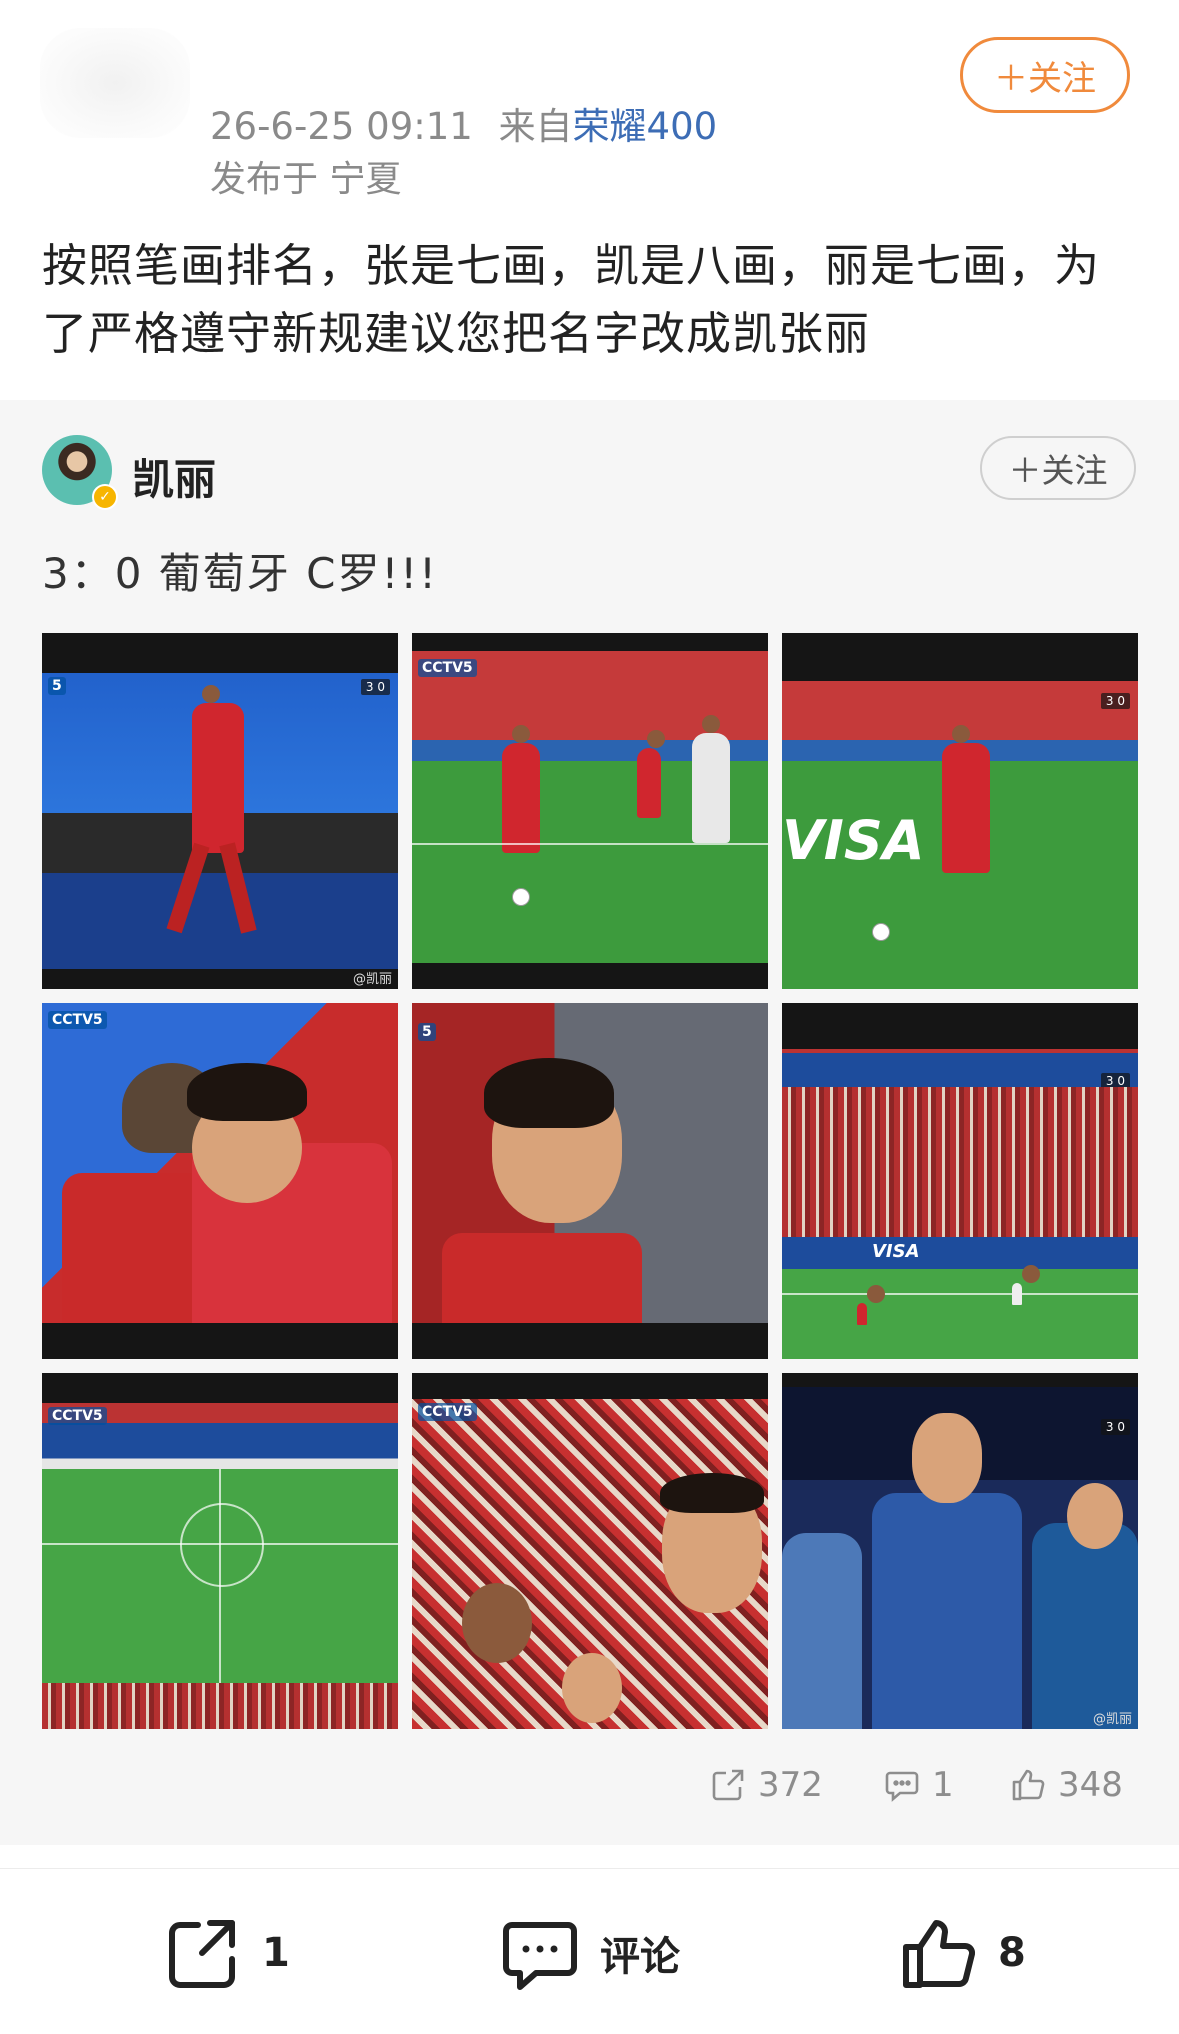 The height and width of the screenshot is (2034, 1179). Describe the element at coordinates (640, 1957) in the screenshot. I see `comment-label: 评论` at that location.